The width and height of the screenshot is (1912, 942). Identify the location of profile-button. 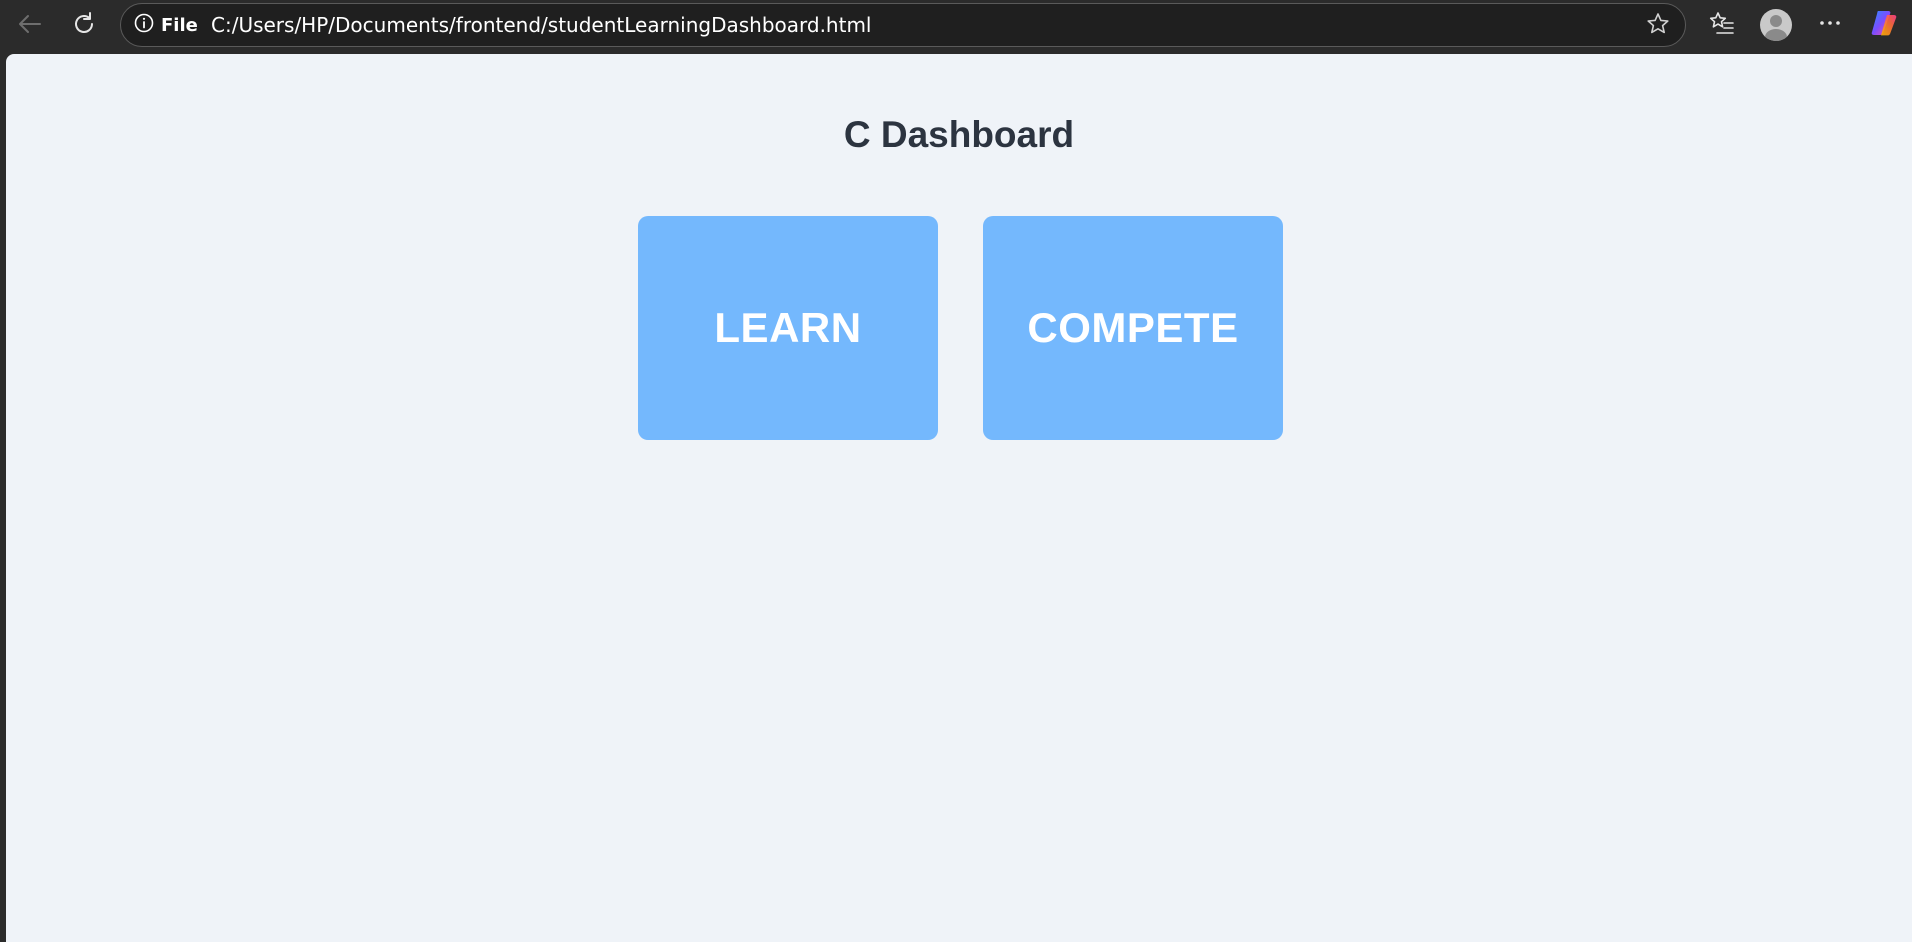
(1776, 25).